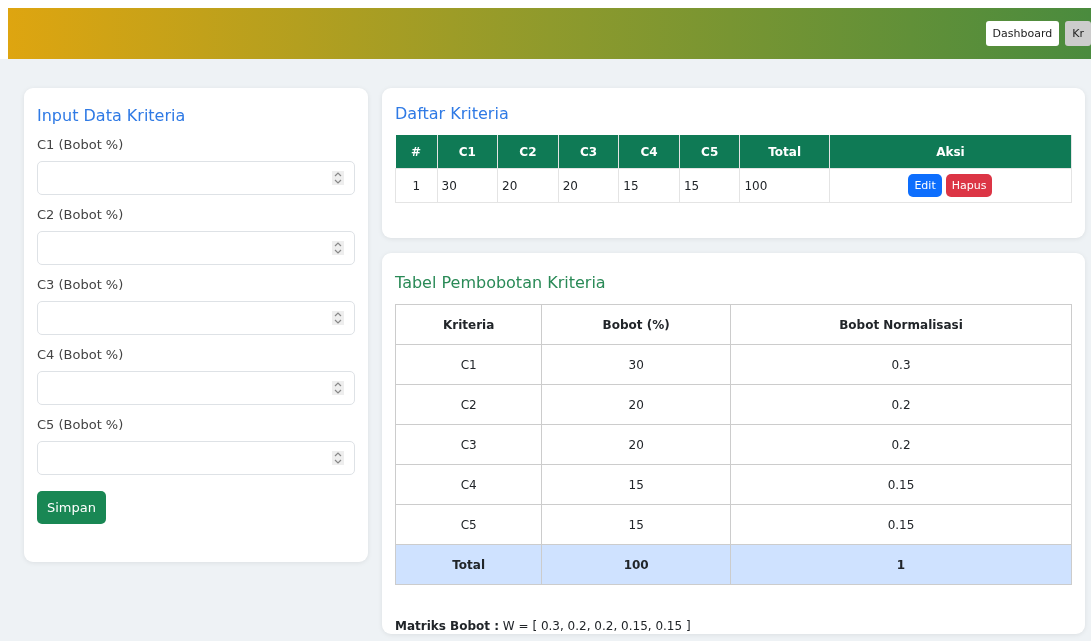  What do you see at coordinates (81, 214) in the screenshot?
I see `field-label: C2 (Bobot %)` at bounding box center [81, 214].